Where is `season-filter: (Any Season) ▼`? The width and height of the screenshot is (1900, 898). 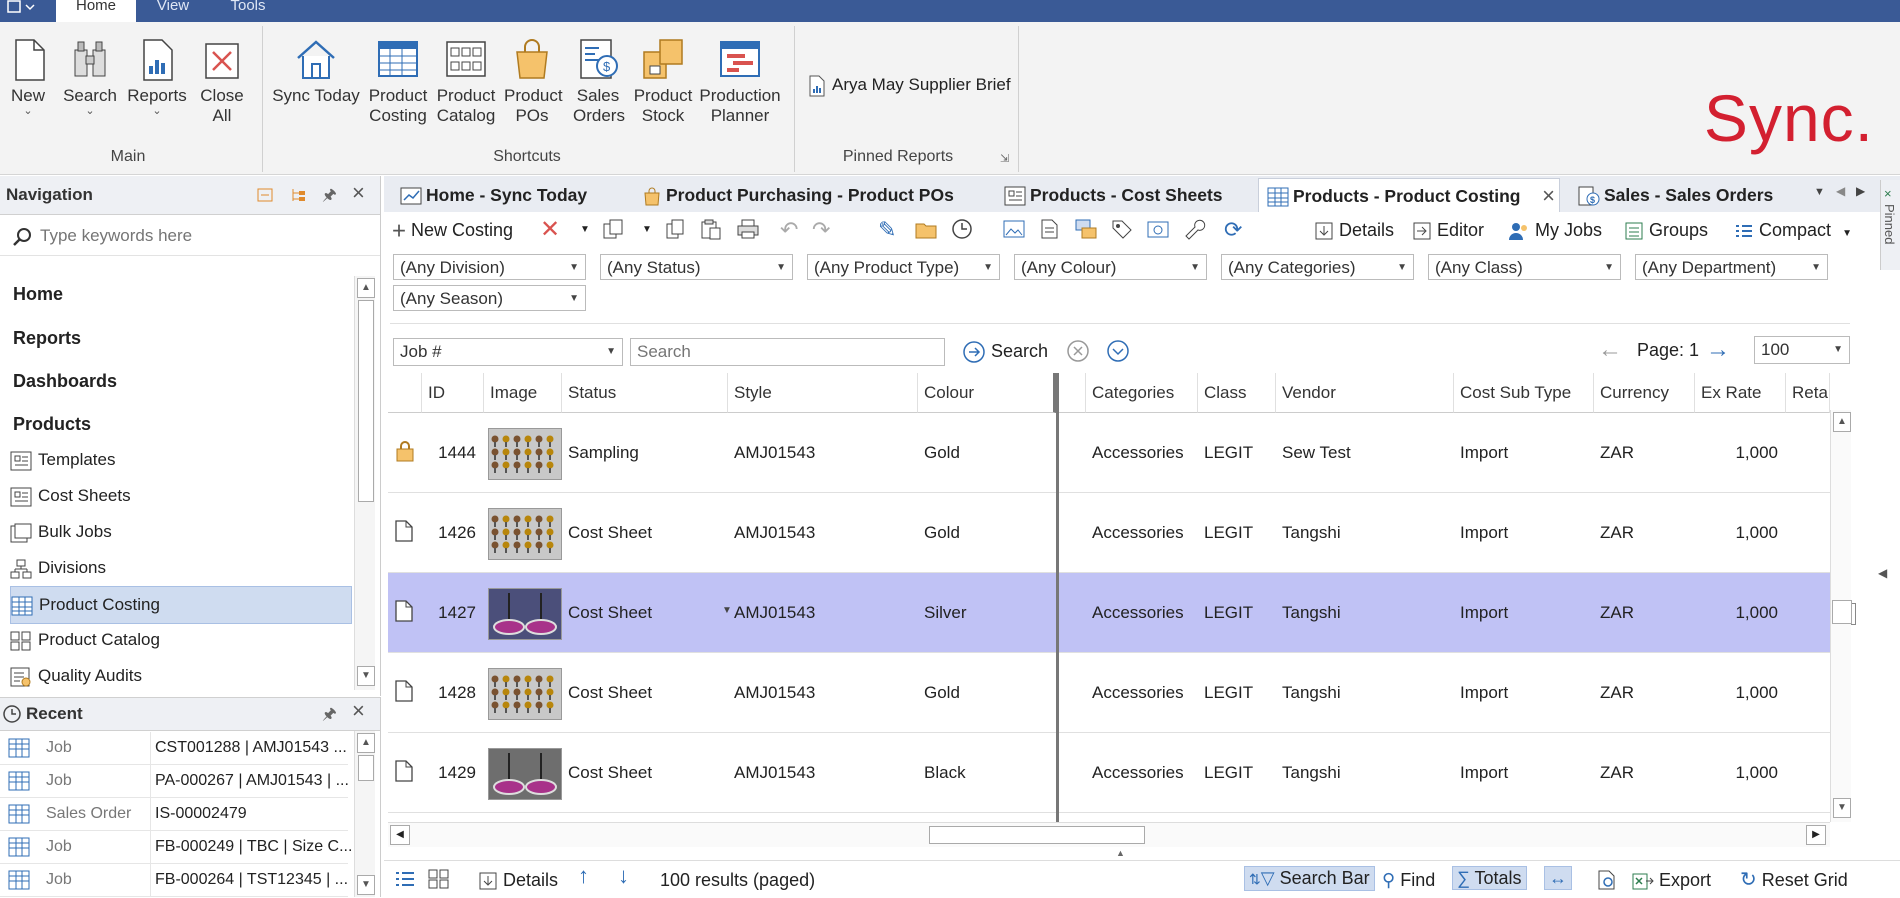 season-filter: (Any Season) ▼ is located at coordinates (489, 298).